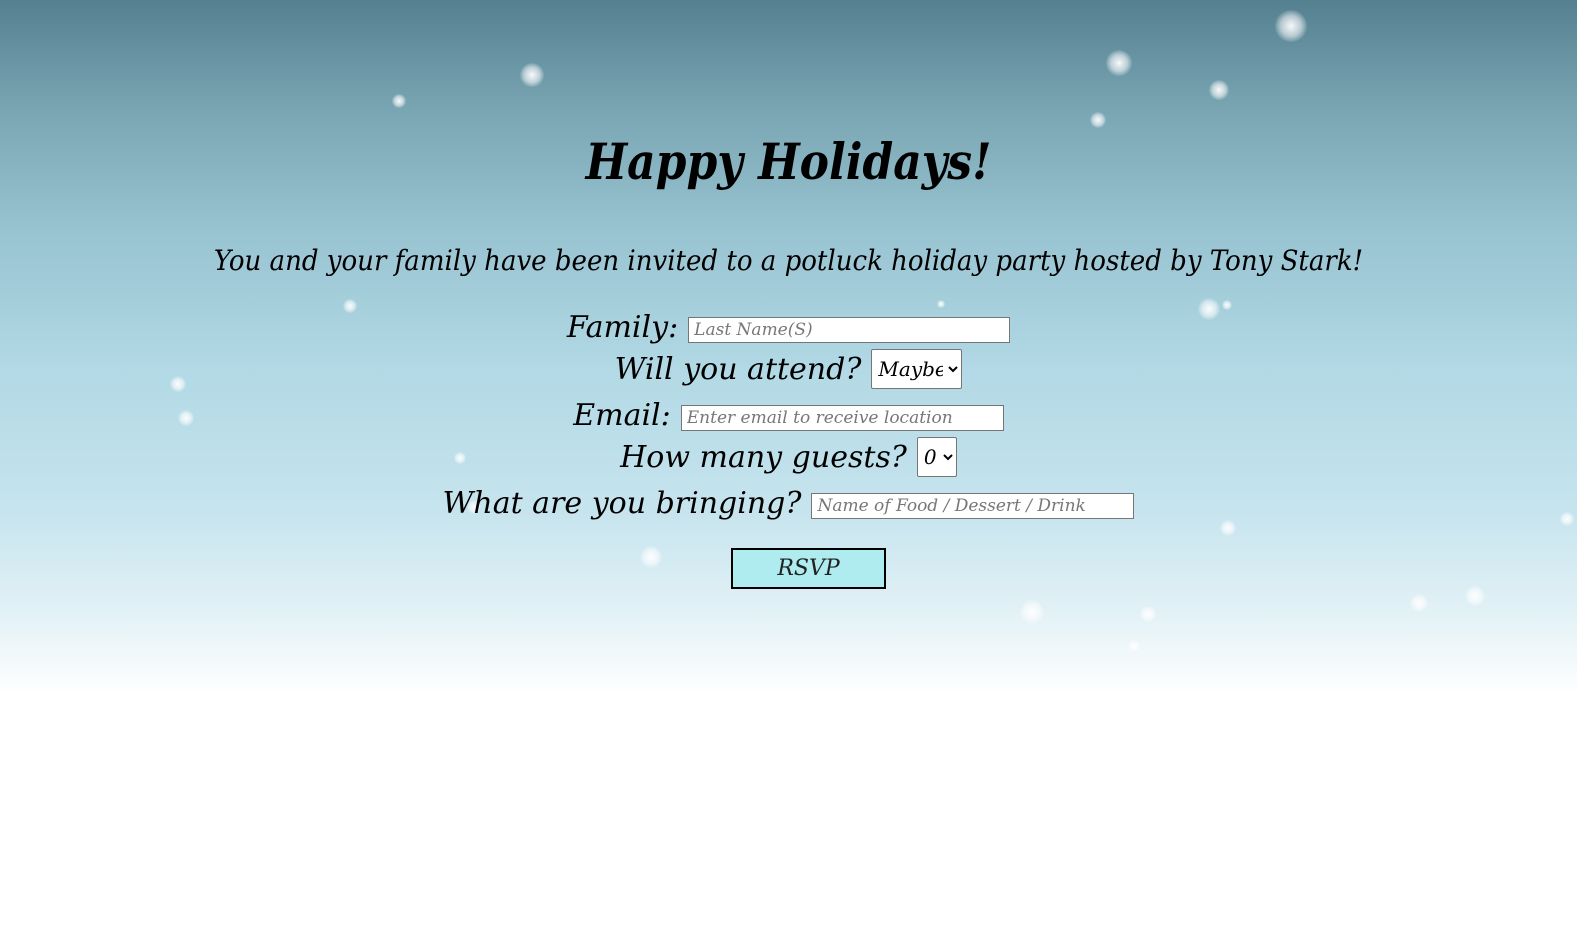 This screenshot has height=927, width=1577. I want to click on rsvp-button: RSVP, so click(808, 568).